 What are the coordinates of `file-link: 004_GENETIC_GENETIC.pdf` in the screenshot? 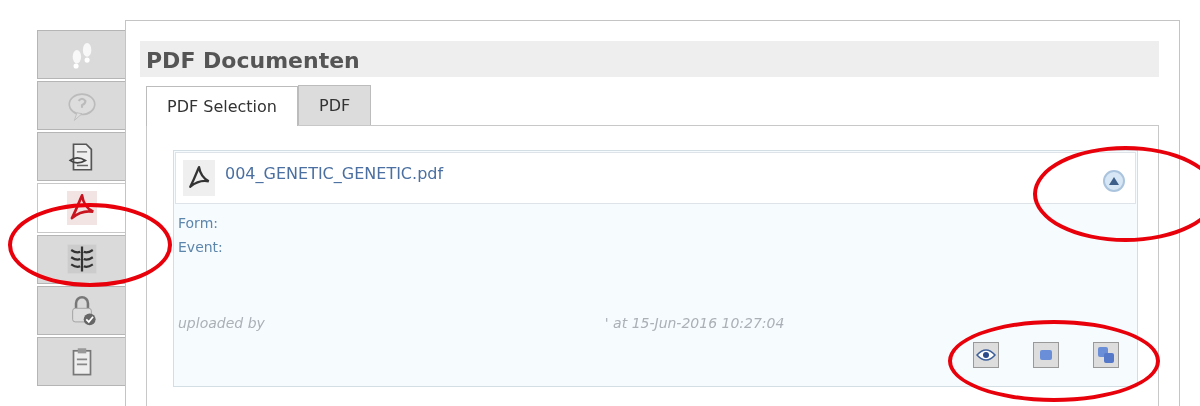 It's located at (334, 173).